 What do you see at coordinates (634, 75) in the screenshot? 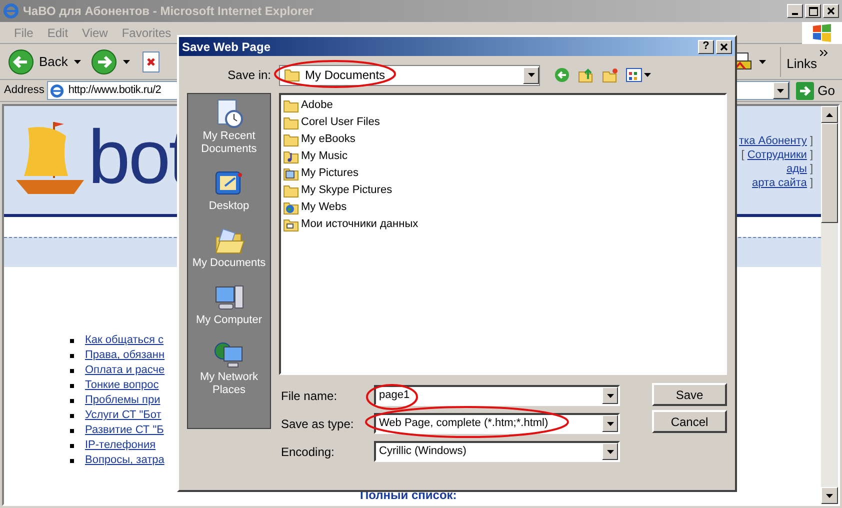
I see `grid-view-icon` at bounding box center [634, 75].